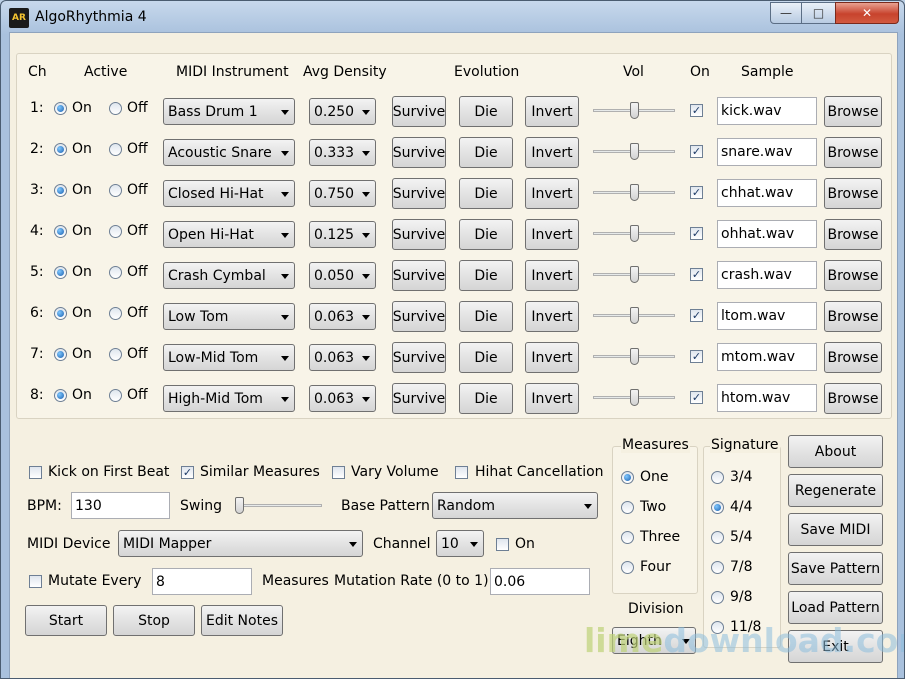  I want to click on kick-first-beat-label: Kick on First Beat, so click(108, 472).